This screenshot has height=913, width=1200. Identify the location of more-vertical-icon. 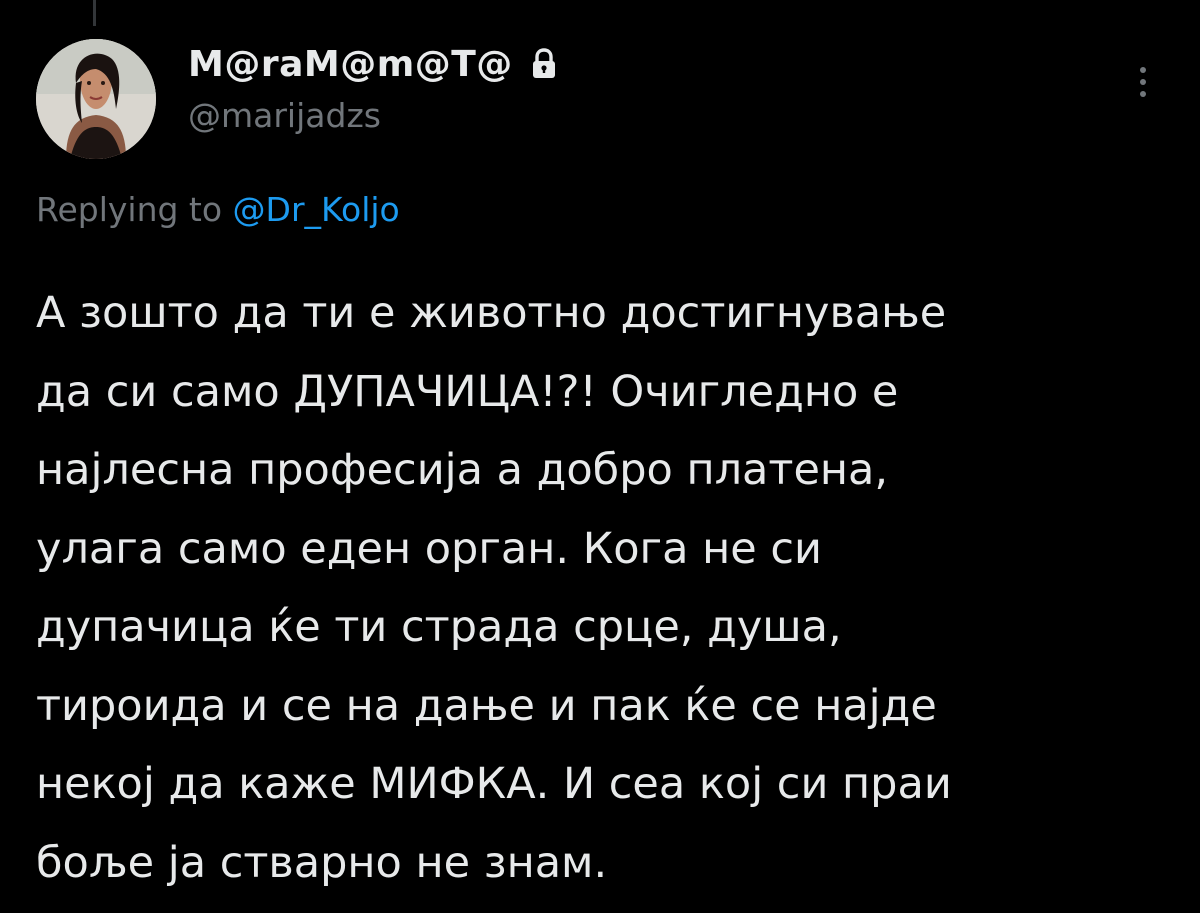
(1143, 82).